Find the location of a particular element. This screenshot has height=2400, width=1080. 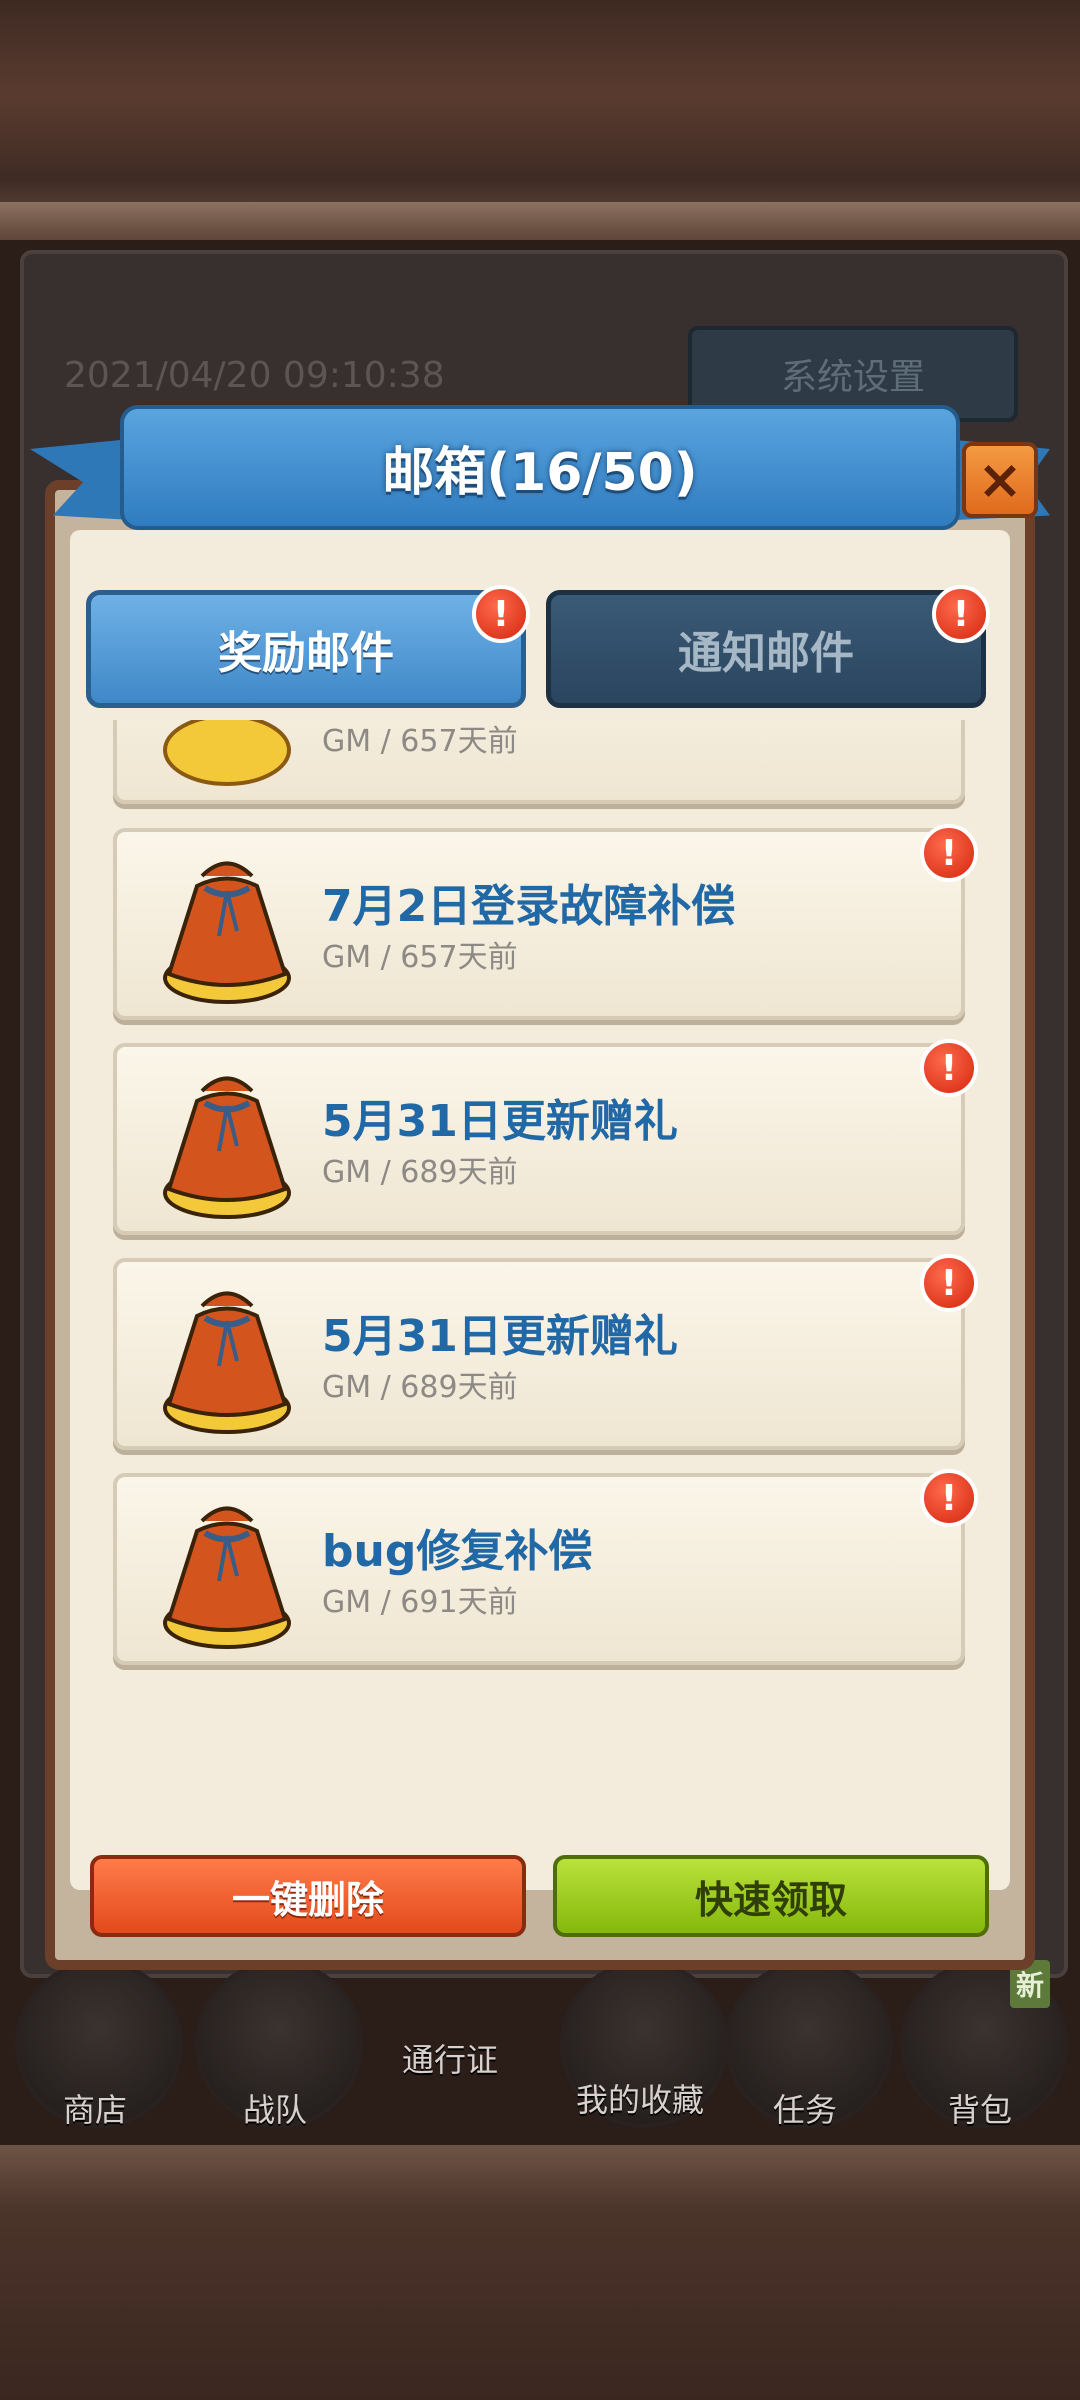

delete-all-button: 一键删除 is located at coordinates (308, 1896).